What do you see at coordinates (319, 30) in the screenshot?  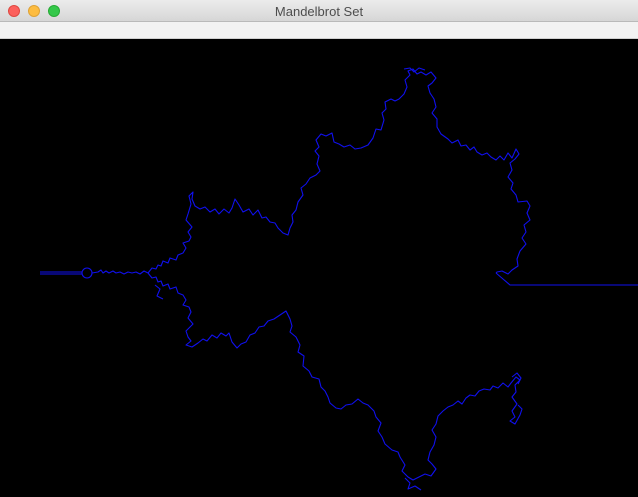 I see `toolbar-strip` at bounding box center [319, 30].